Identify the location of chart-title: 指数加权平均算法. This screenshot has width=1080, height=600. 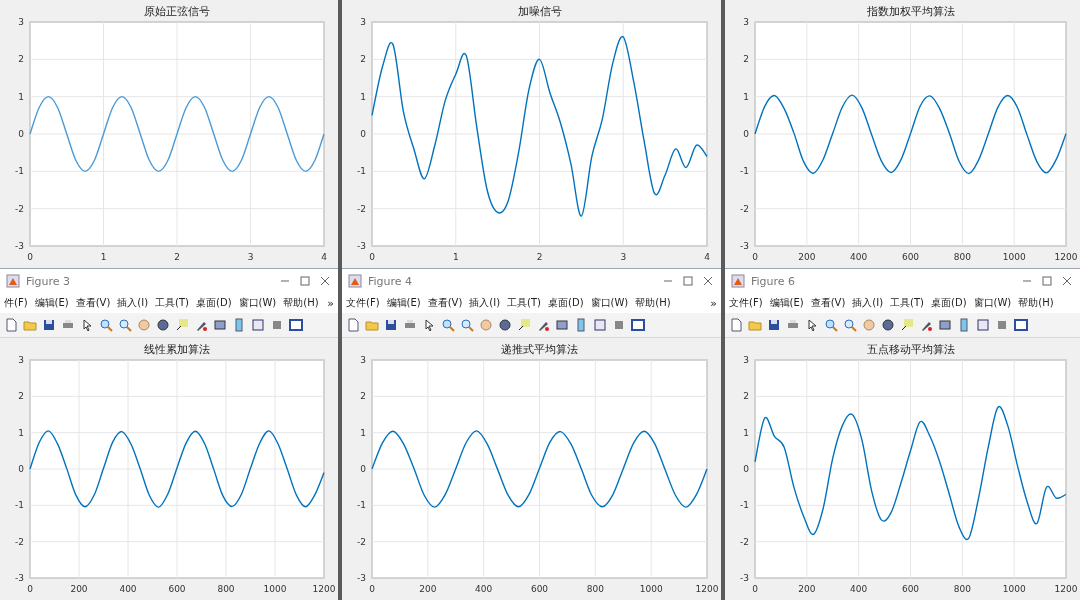
(910, 11).